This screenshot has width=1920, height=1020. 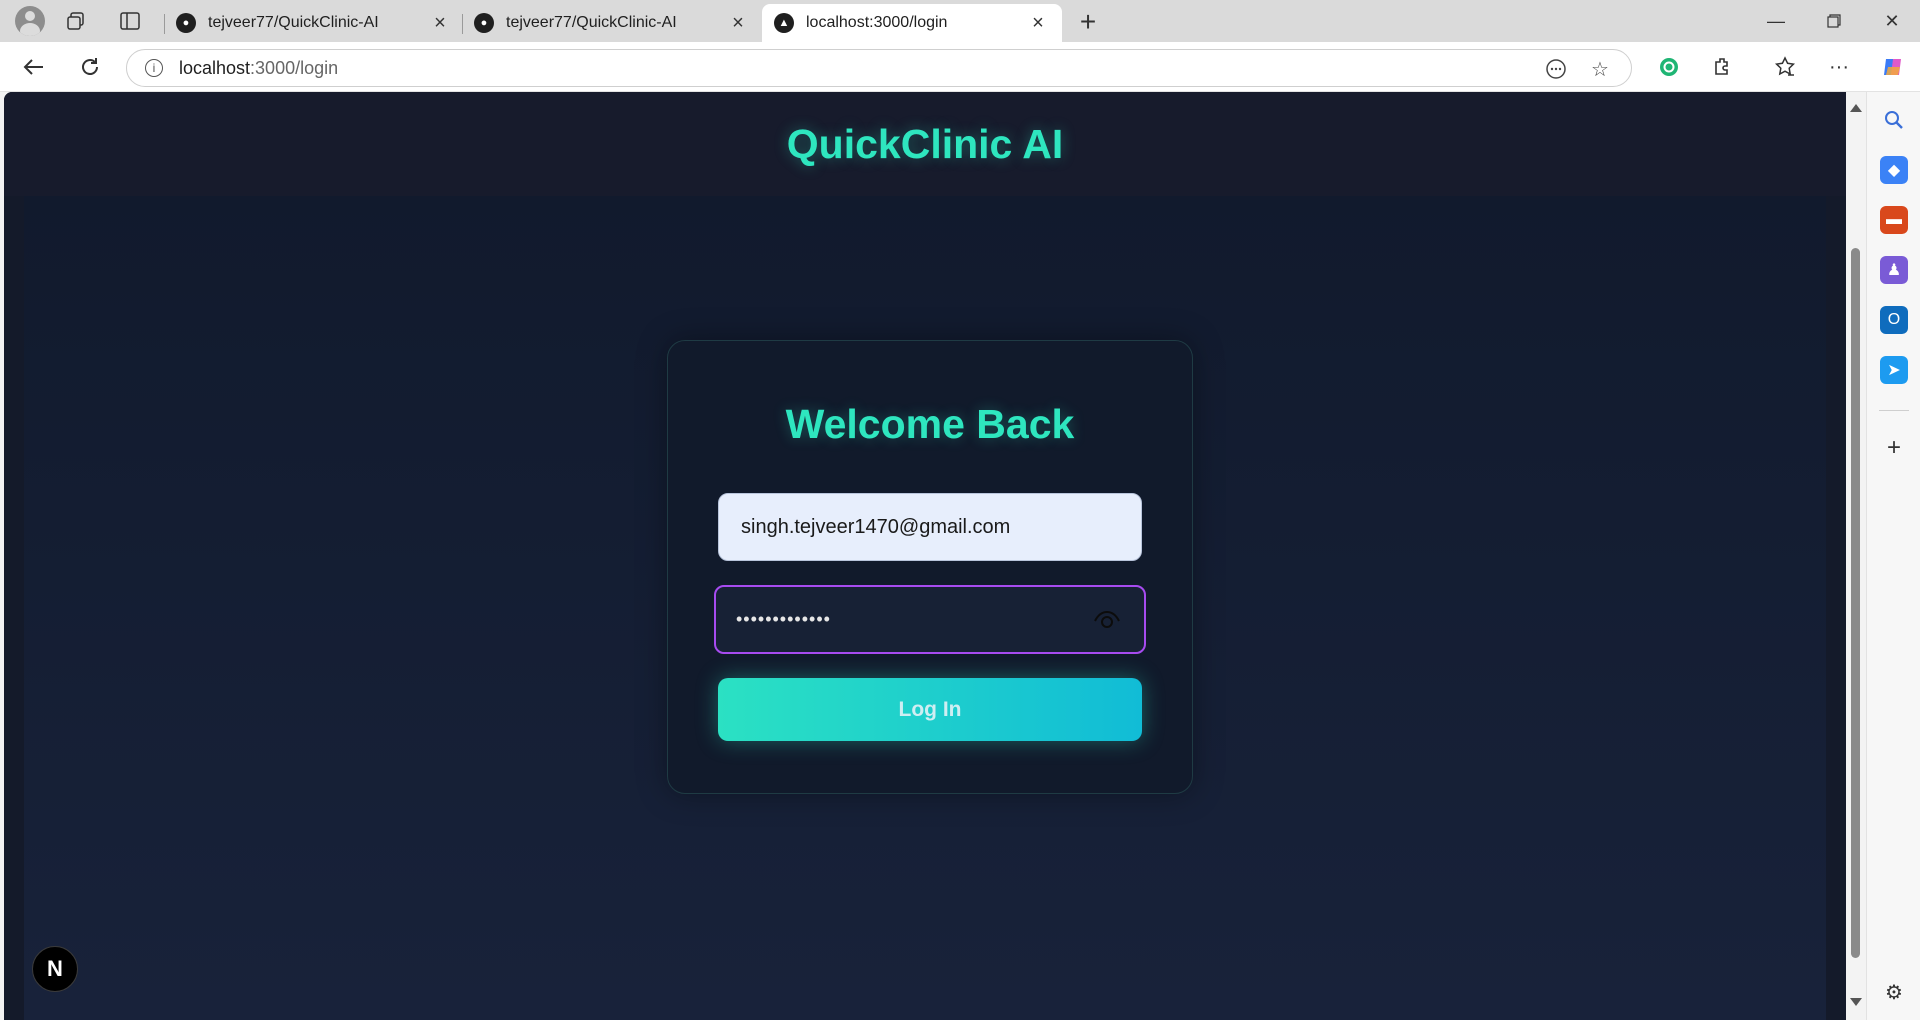 What do you see at coordinates (1893, 556) in the screenshot?
I see `edge-sidebar: ◆ ▬ ♟ O ➤ + ⚙` at bounding box center [1893, 556].